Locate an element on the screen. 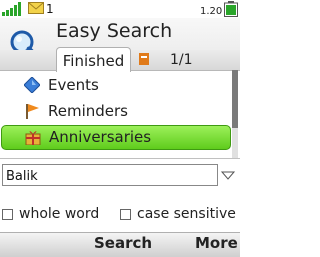 Image resolution: width=320 pixels, height=257 pixels. message-envelope-icon is located at coordinates (36, 8).